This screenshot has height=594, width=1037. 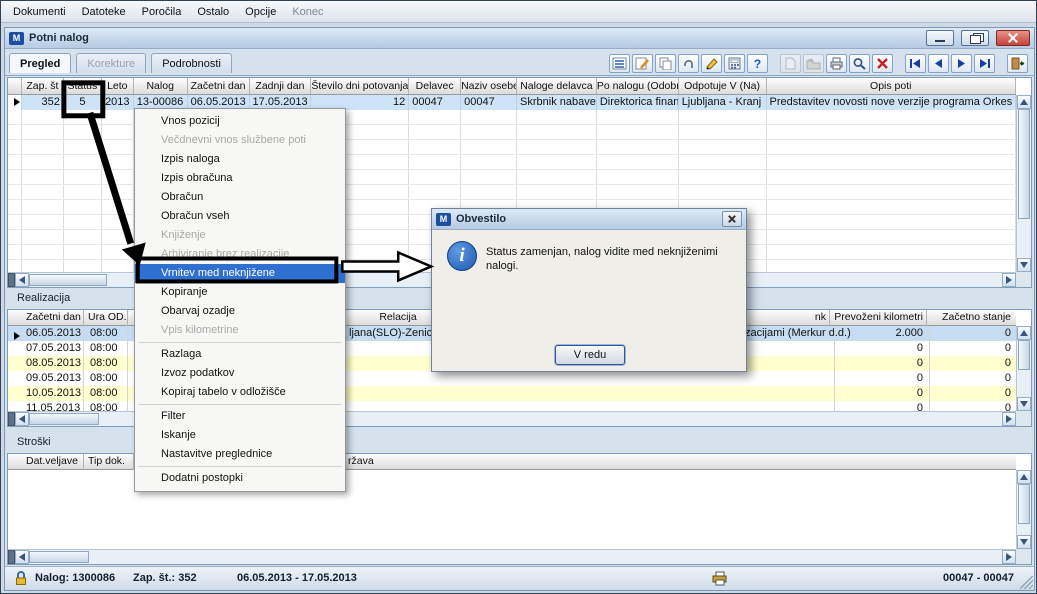 I want to click on status-zap-st: Zap. št.: 352, so click(x=165, y=578).